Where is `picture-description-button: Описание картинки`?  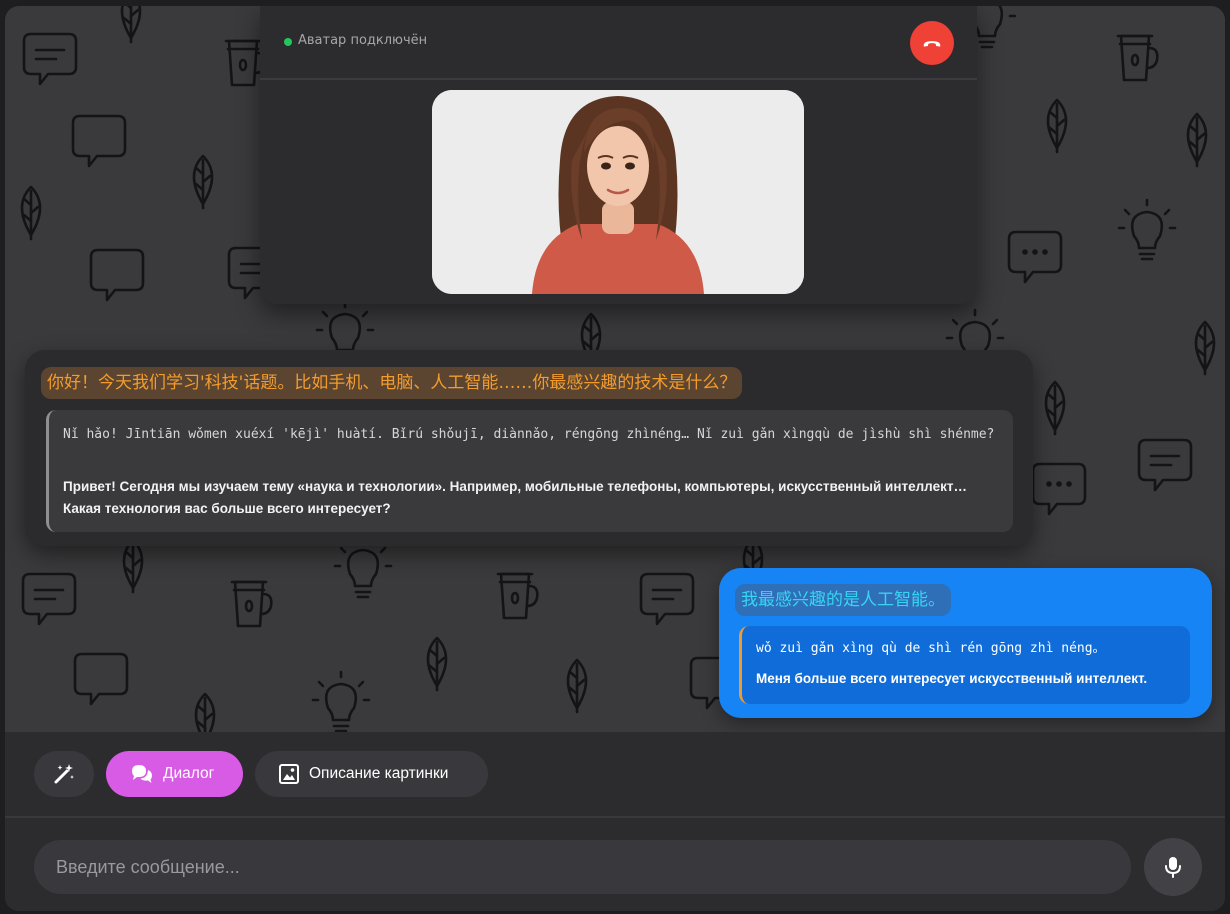
picture-description-button: Описание картинки is located at coordinates (371, 774).